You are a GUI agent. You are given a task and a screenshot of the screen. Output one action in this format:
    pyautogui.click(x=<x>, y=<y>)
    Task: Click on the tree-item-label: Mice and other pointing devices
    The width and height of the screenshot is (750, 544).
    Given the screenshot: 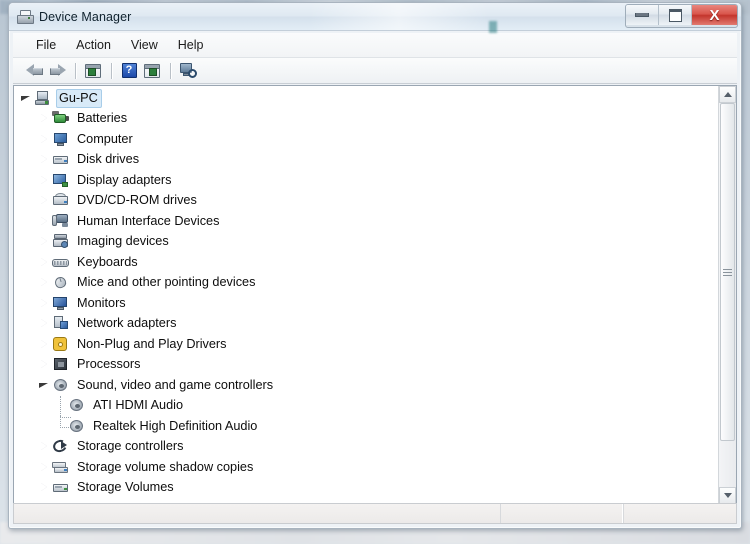 What is the action you would take?
    pyautogui.click(x=166, y=282)
    